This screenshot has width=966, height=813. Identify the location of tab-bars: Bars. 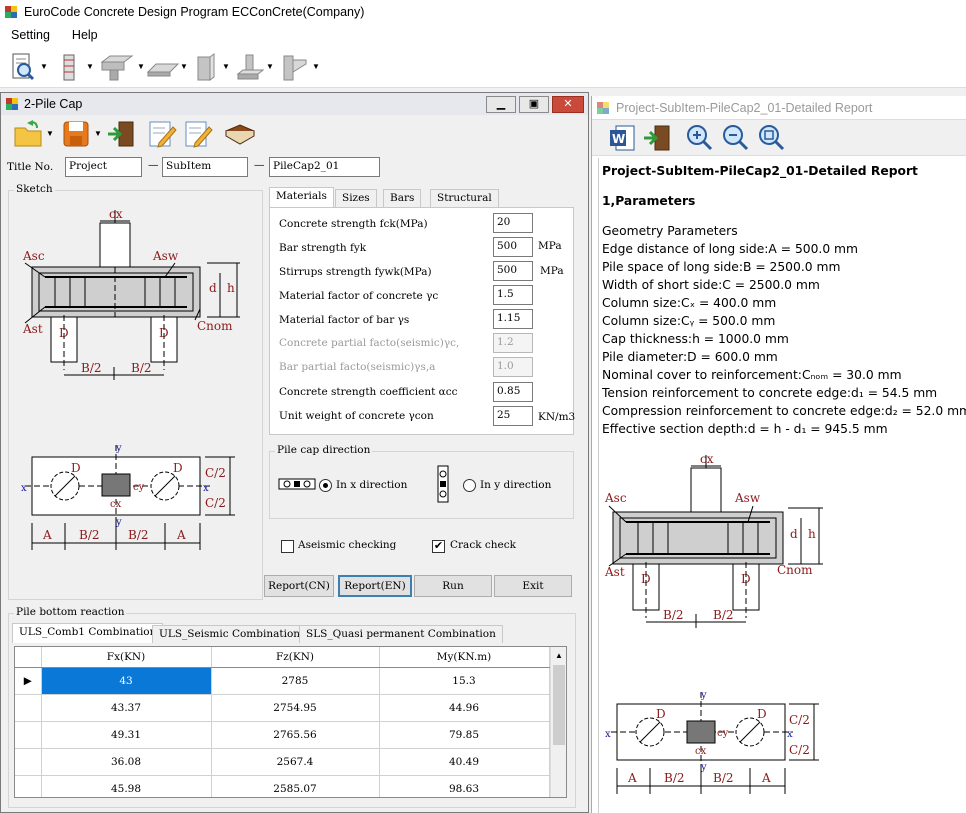
(402, 198).